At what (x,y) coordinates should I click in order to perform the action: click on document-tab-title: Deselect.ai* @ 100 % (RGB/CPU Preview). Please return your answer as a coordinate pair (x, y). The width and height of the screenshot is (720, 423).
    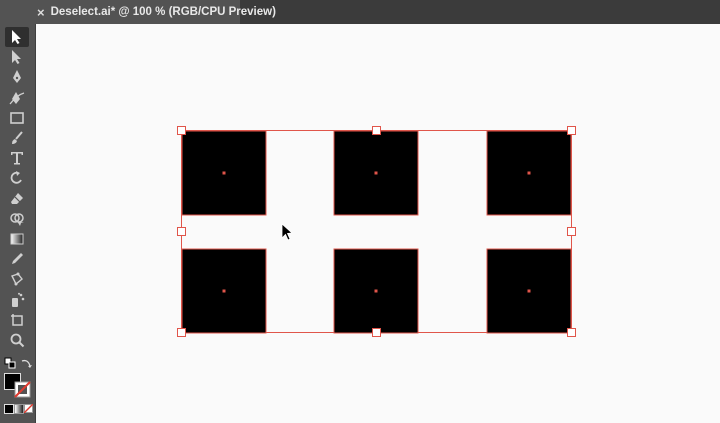
    Looking at the image, I should click on (163, 12).